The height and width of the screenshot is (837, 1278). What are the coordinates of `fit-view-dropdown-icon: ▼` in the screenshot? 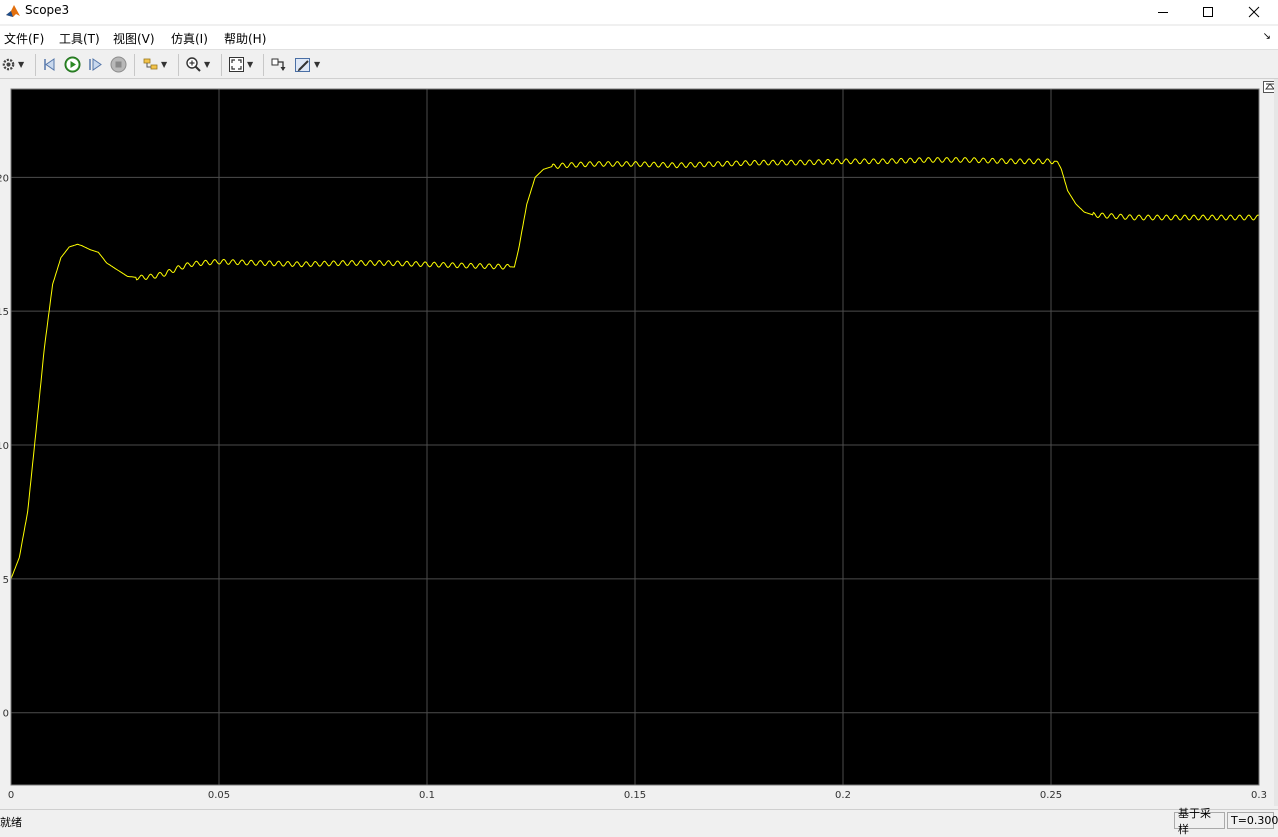 It's located at (250, 64).